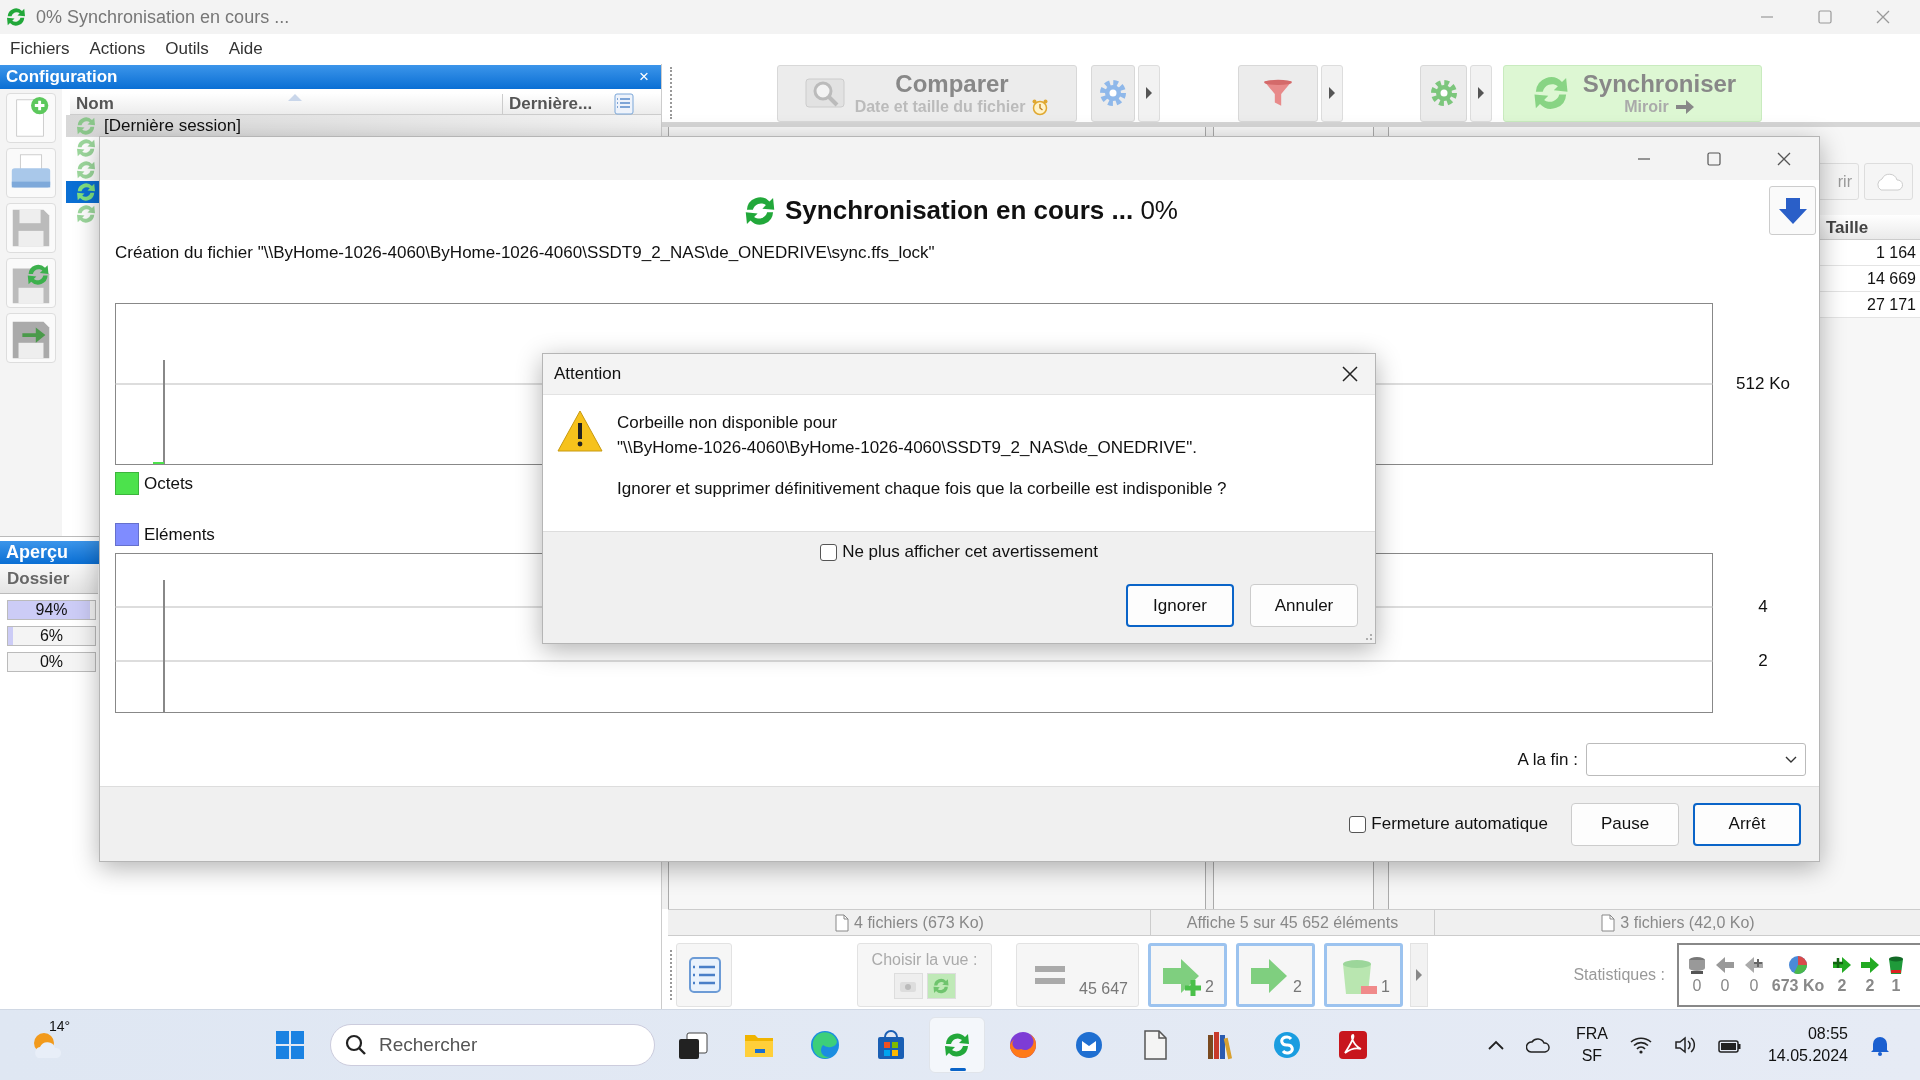  I want to click on collapse-button, so click(1792, 210).